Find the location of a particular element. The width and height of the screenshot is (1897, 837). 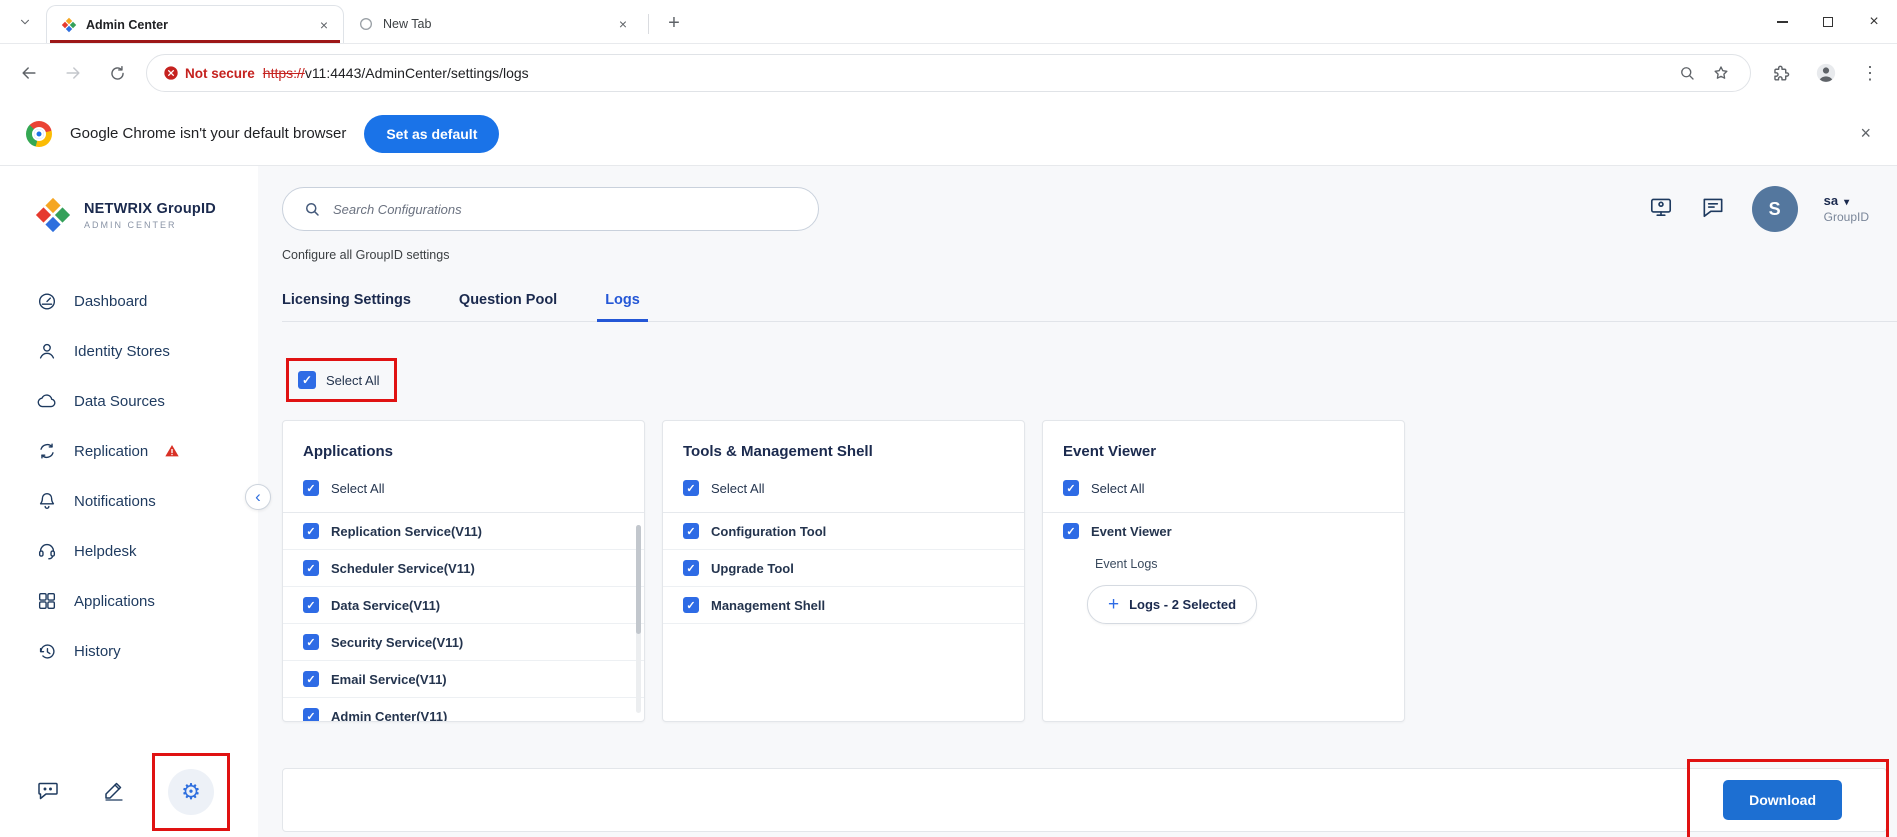

maximize-button is located at coordinates (1828, 21).